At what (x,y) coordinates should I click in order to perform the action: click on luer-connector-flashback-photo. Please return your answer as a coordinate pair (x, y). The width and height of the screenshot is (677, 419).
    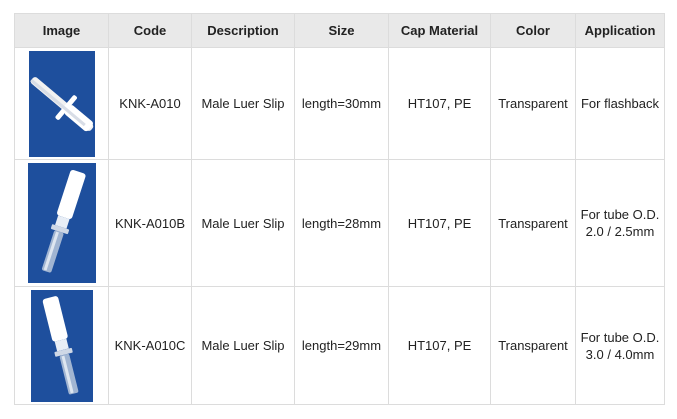
    Looking at the image, I should click on (61, 103).